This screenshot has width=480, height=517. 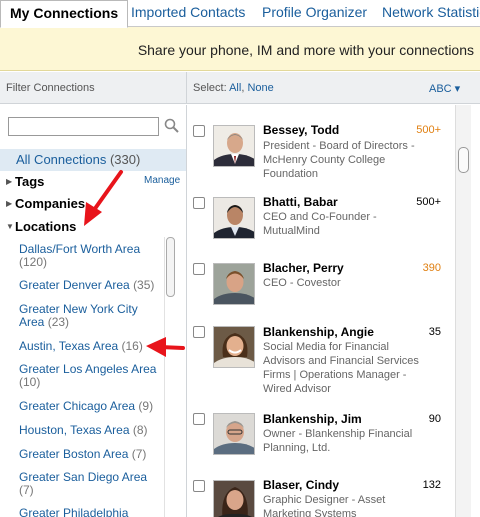 I want to click on arrow-to-locations-icon, so click(x=103, y=198).